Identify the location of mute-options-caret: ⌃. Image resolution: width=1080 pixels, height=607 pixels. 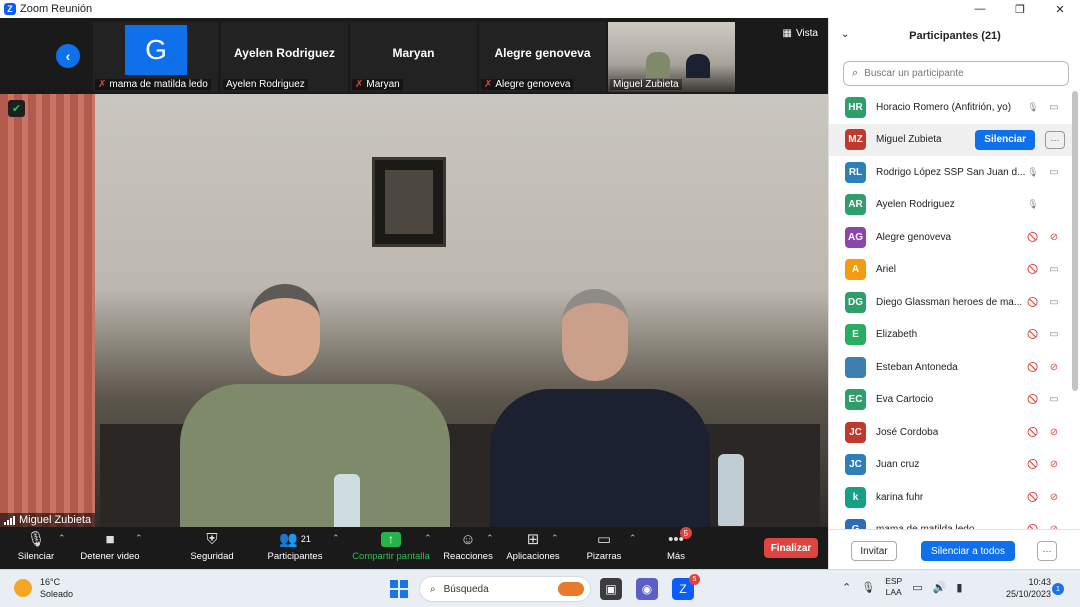
(62, 538).